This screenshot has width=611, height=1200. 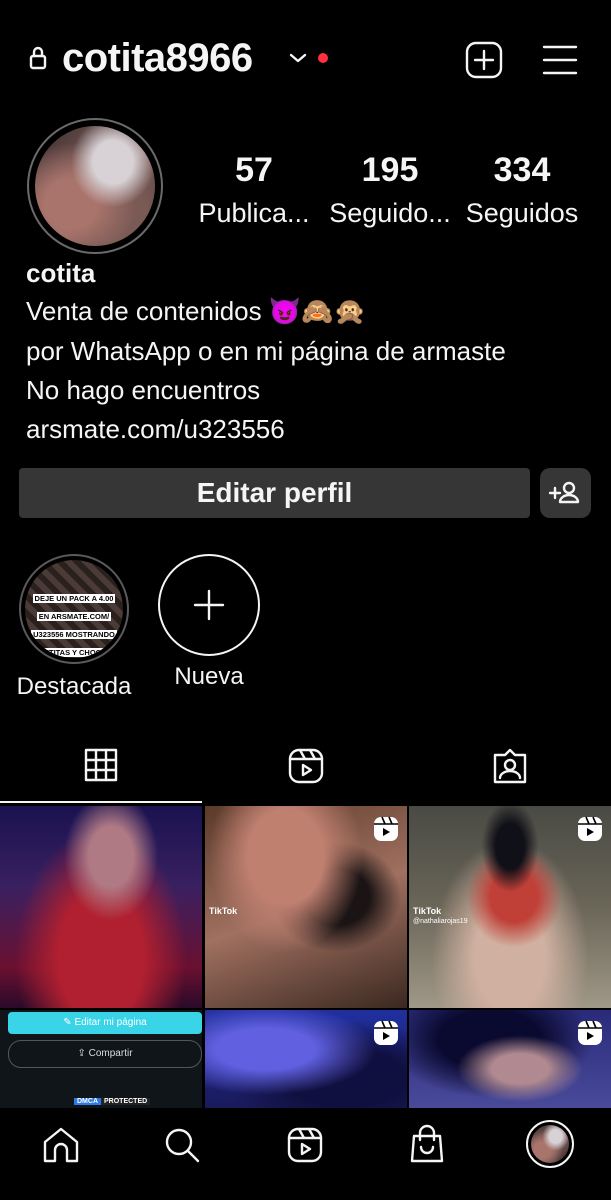 I want to click on add-person-icon, so click(x=564, y=492).